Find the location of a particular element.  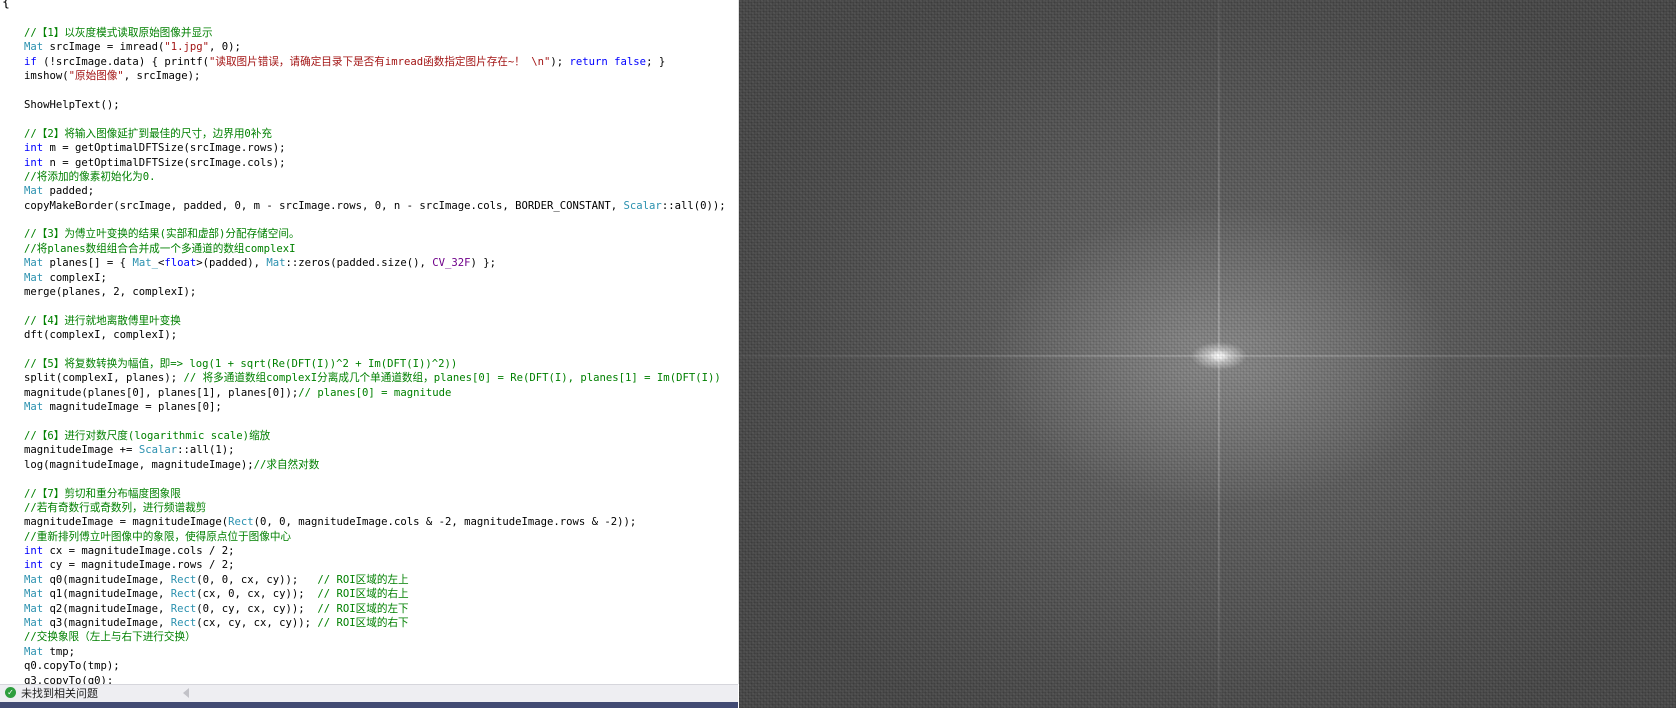

code-token: magnitudeImage = magnitudeImage( is located at coordinates (126, 522).